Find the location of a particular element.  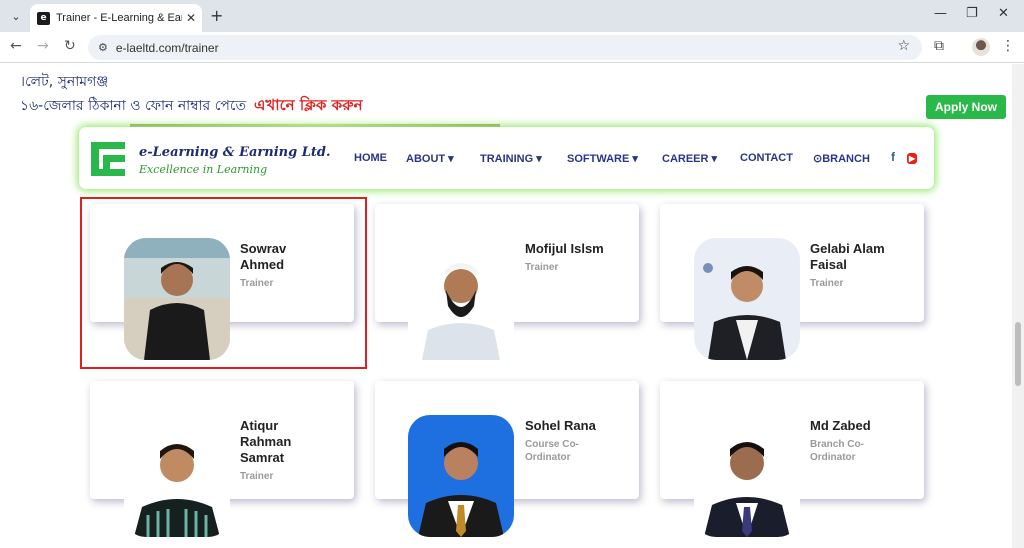

contact-link: এখানে ক্লিক করুন is located at coordinates (308, 105).